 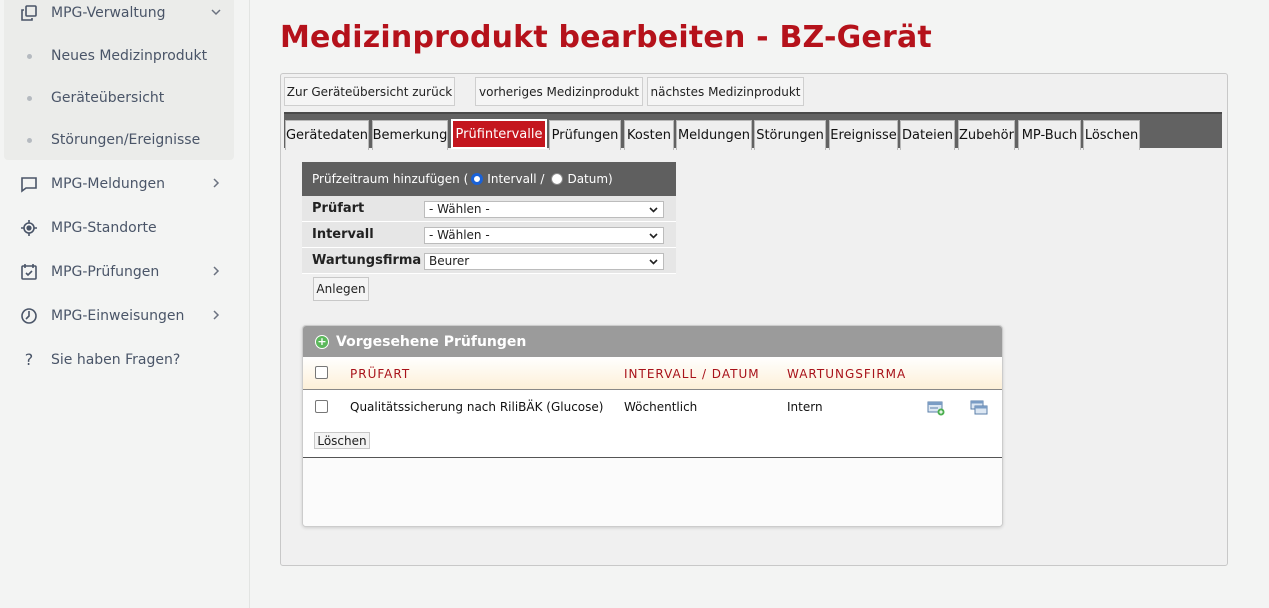 What do you see at coordinates (544, 235) in the screenshot?
I see `intervall-select: - Wählen -` at bounding box center [544, 235].